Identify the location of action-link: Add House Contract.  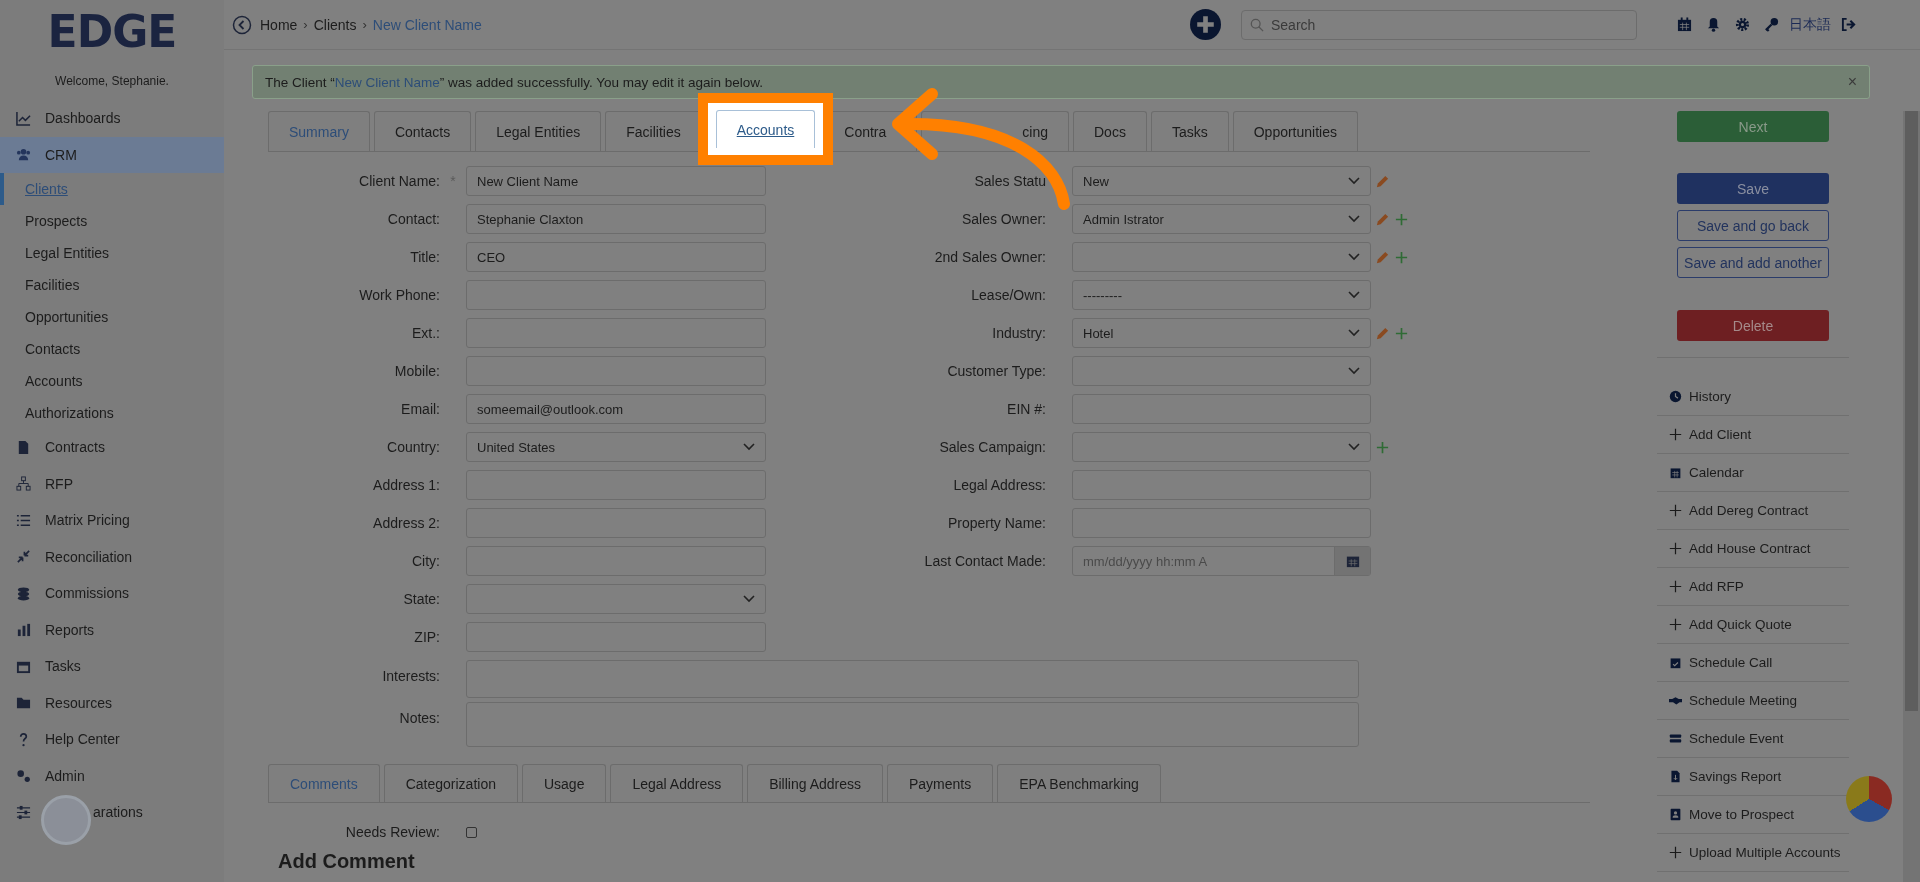
(1753, 549).